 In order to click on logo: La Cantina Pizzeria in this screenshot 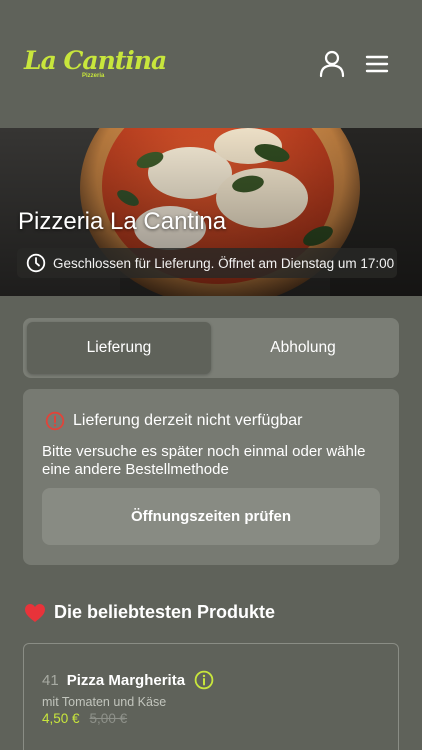, I will do `click(95, 65)`.